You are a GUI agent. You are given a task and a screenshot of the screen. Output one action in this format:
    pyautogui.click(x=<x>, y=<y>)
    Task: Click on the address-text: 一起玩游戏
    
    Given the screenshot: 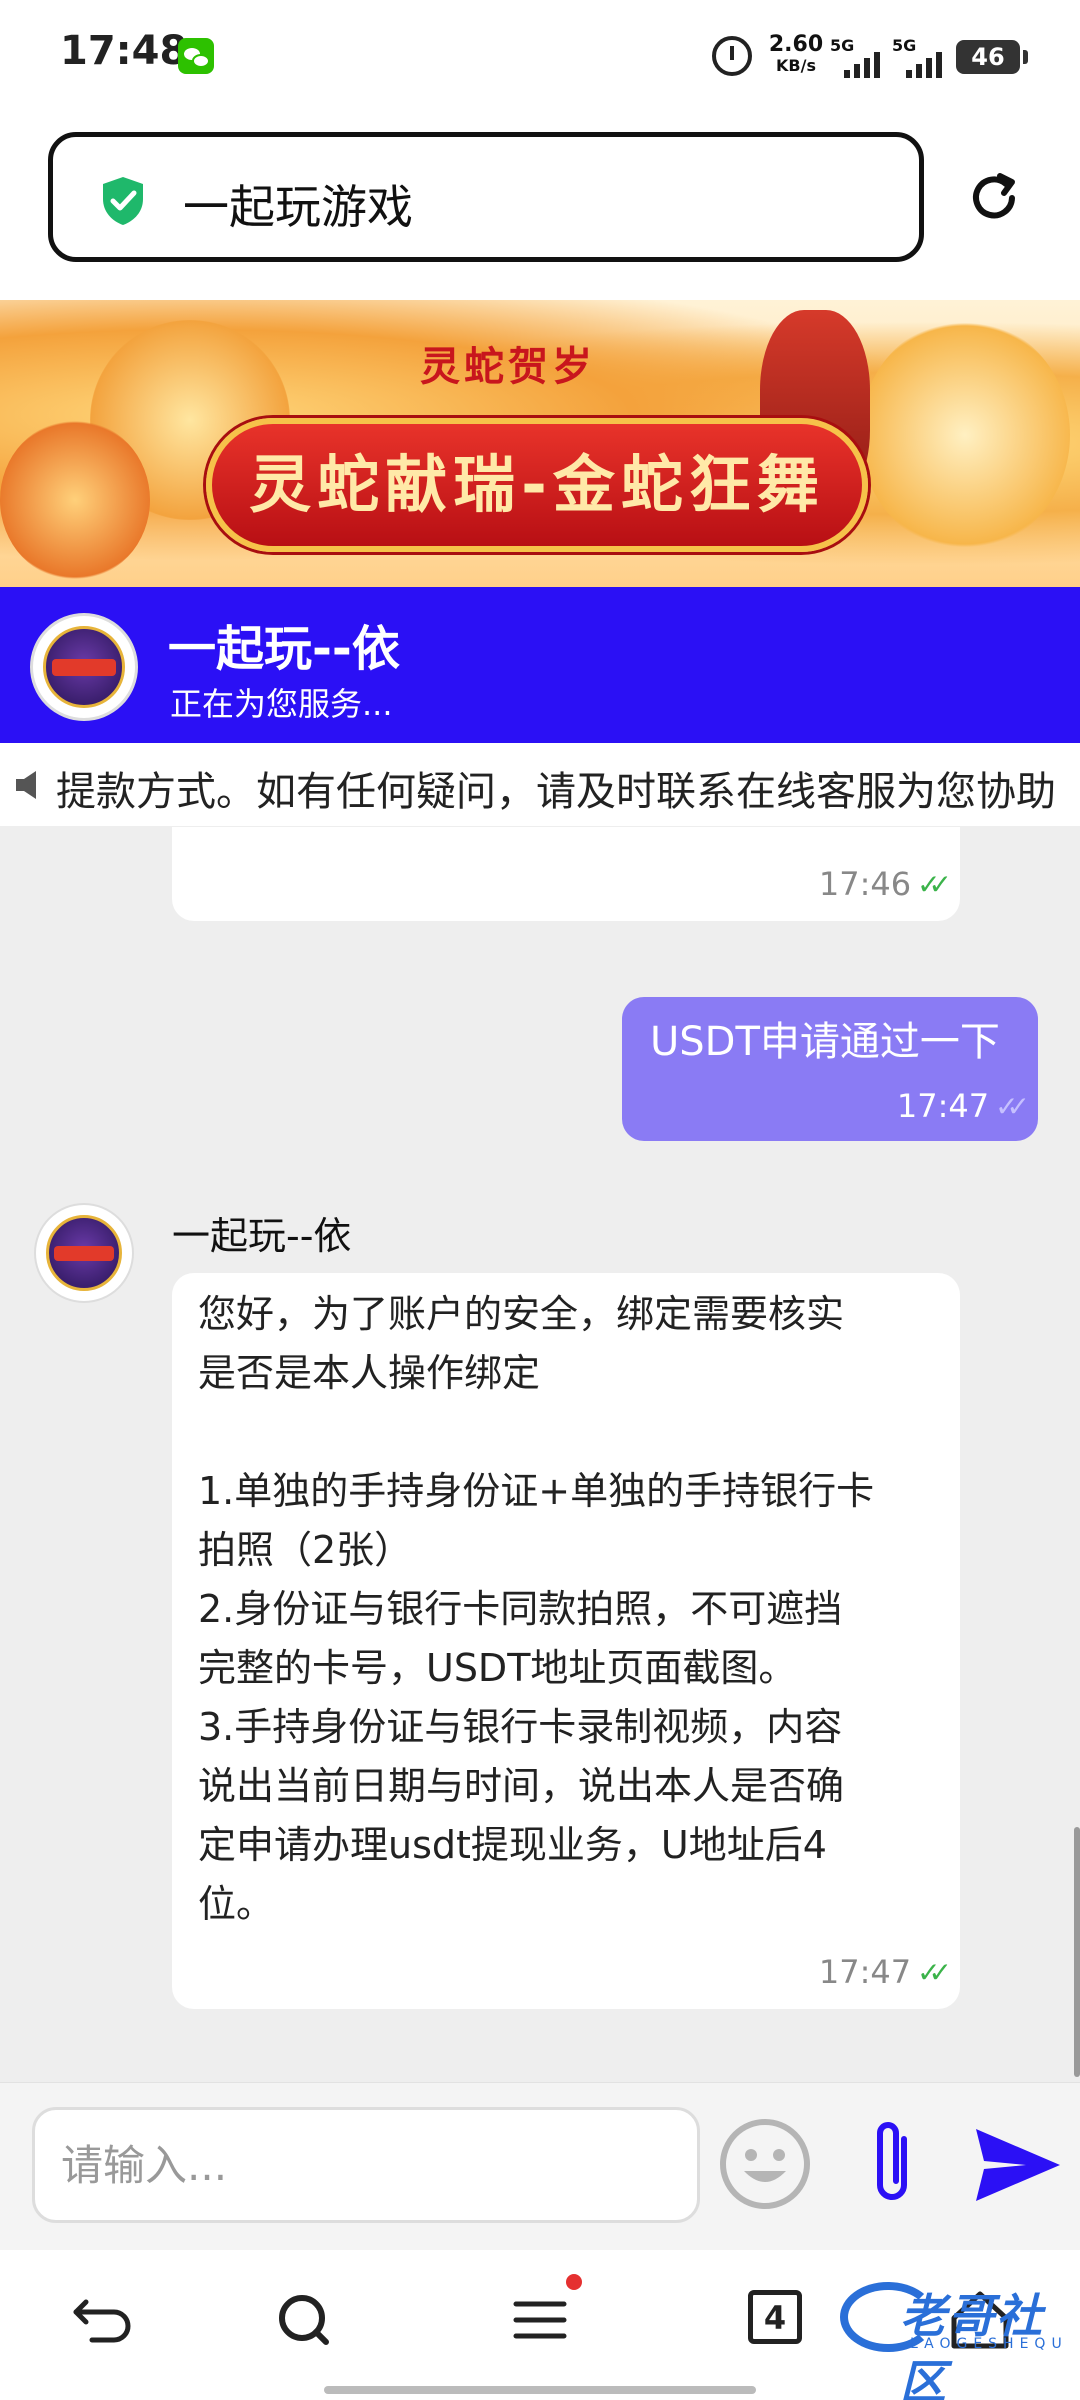 What is the action you would take?
    pyautogui.click(x=298, y=207)
    